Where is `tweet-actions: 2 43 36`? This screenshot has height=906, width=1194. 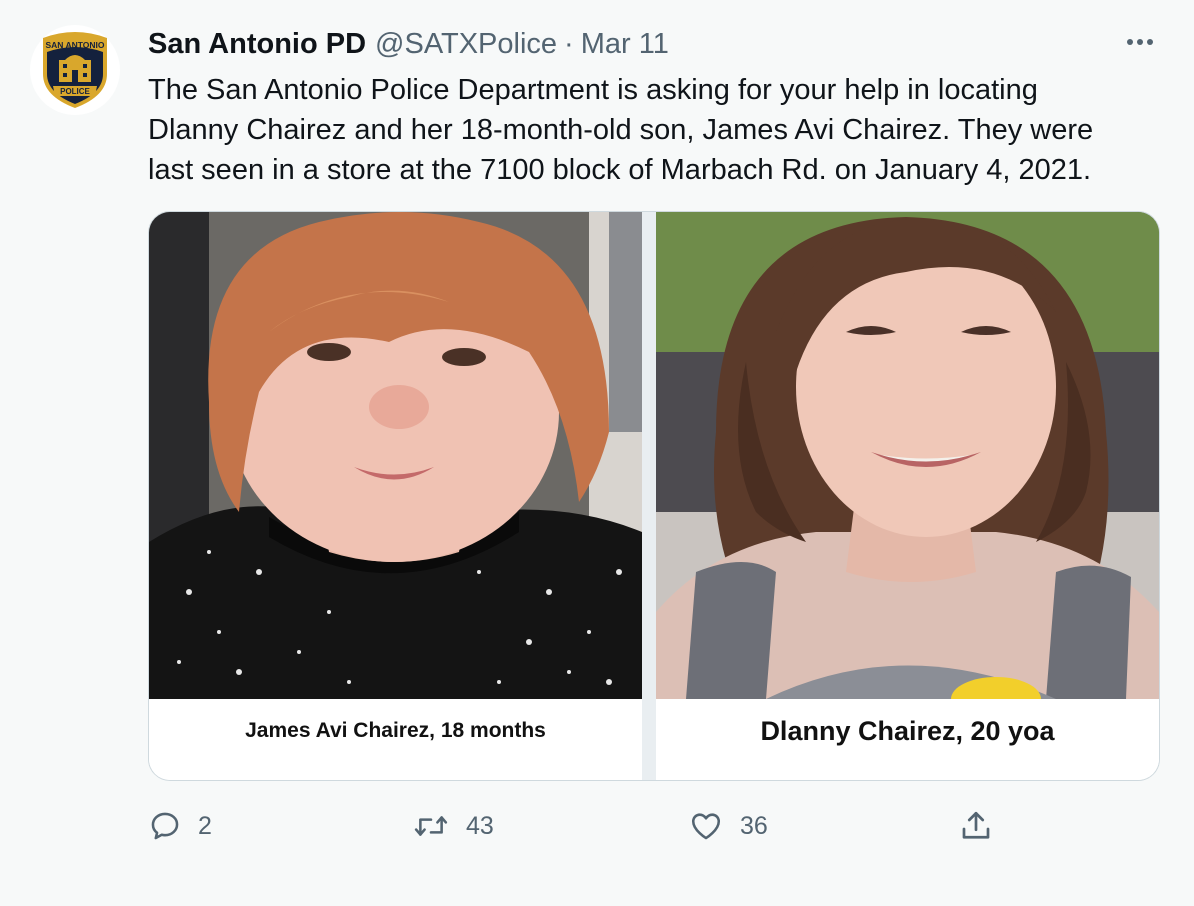
tweet-actions: 2 43 36 is located at coordinates (597, 826).